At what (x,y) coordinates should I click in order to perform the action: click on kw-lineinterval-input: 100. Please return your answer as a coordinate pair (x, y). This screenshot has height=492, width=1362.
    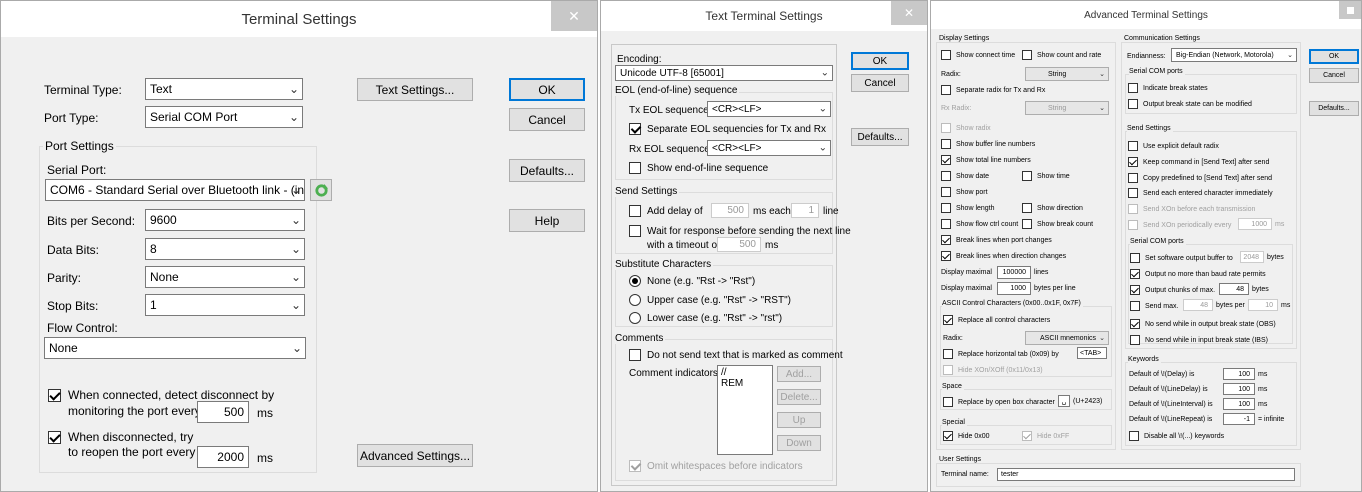
    Looking at the image, I should click on (1239, 404).